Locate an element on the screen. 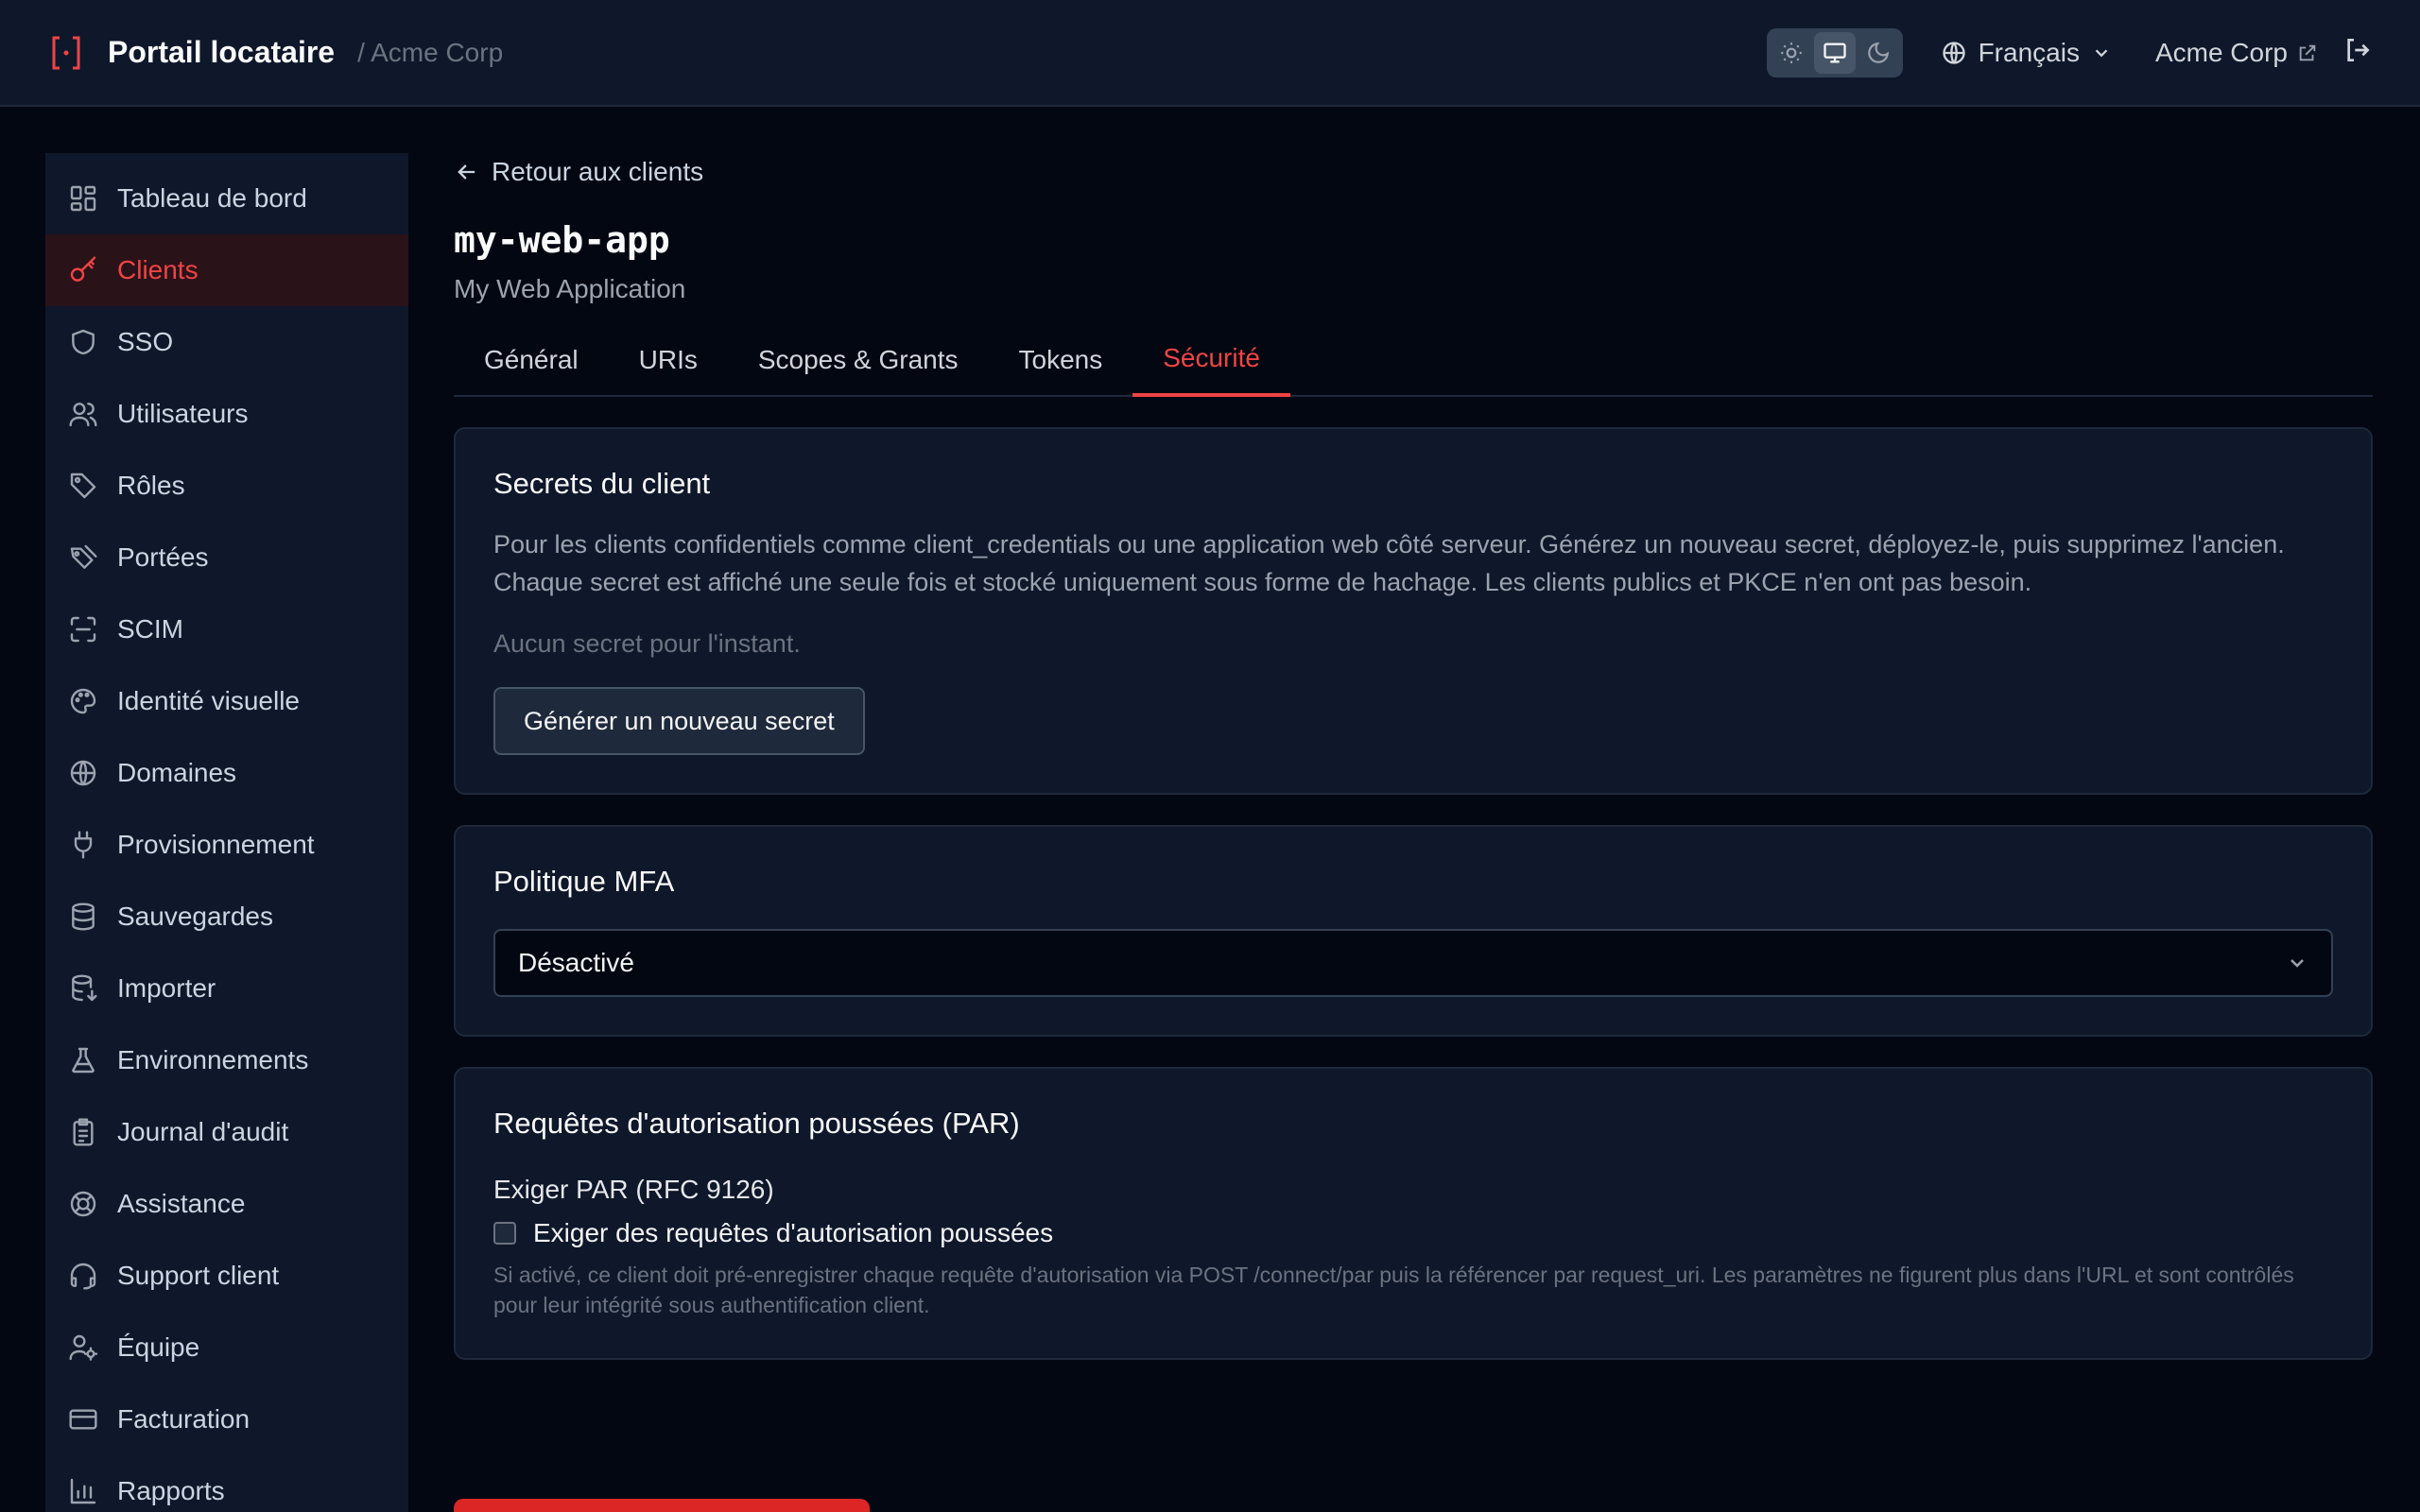 The height and width of the screenshot is (1512, 2420). tab-security: Sécurité is located at coordinates (1211, 366).